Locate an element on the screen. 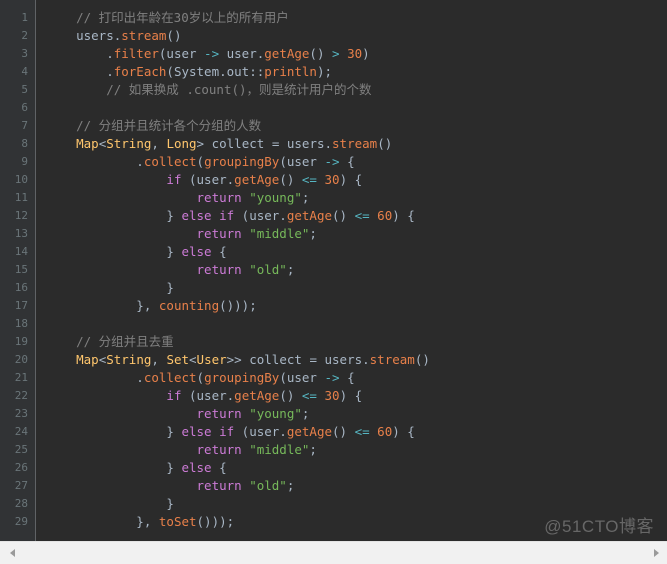 The height and width of the screenshot is (564, 667). code-token-operator: -> is located at coordinates (332, 161).